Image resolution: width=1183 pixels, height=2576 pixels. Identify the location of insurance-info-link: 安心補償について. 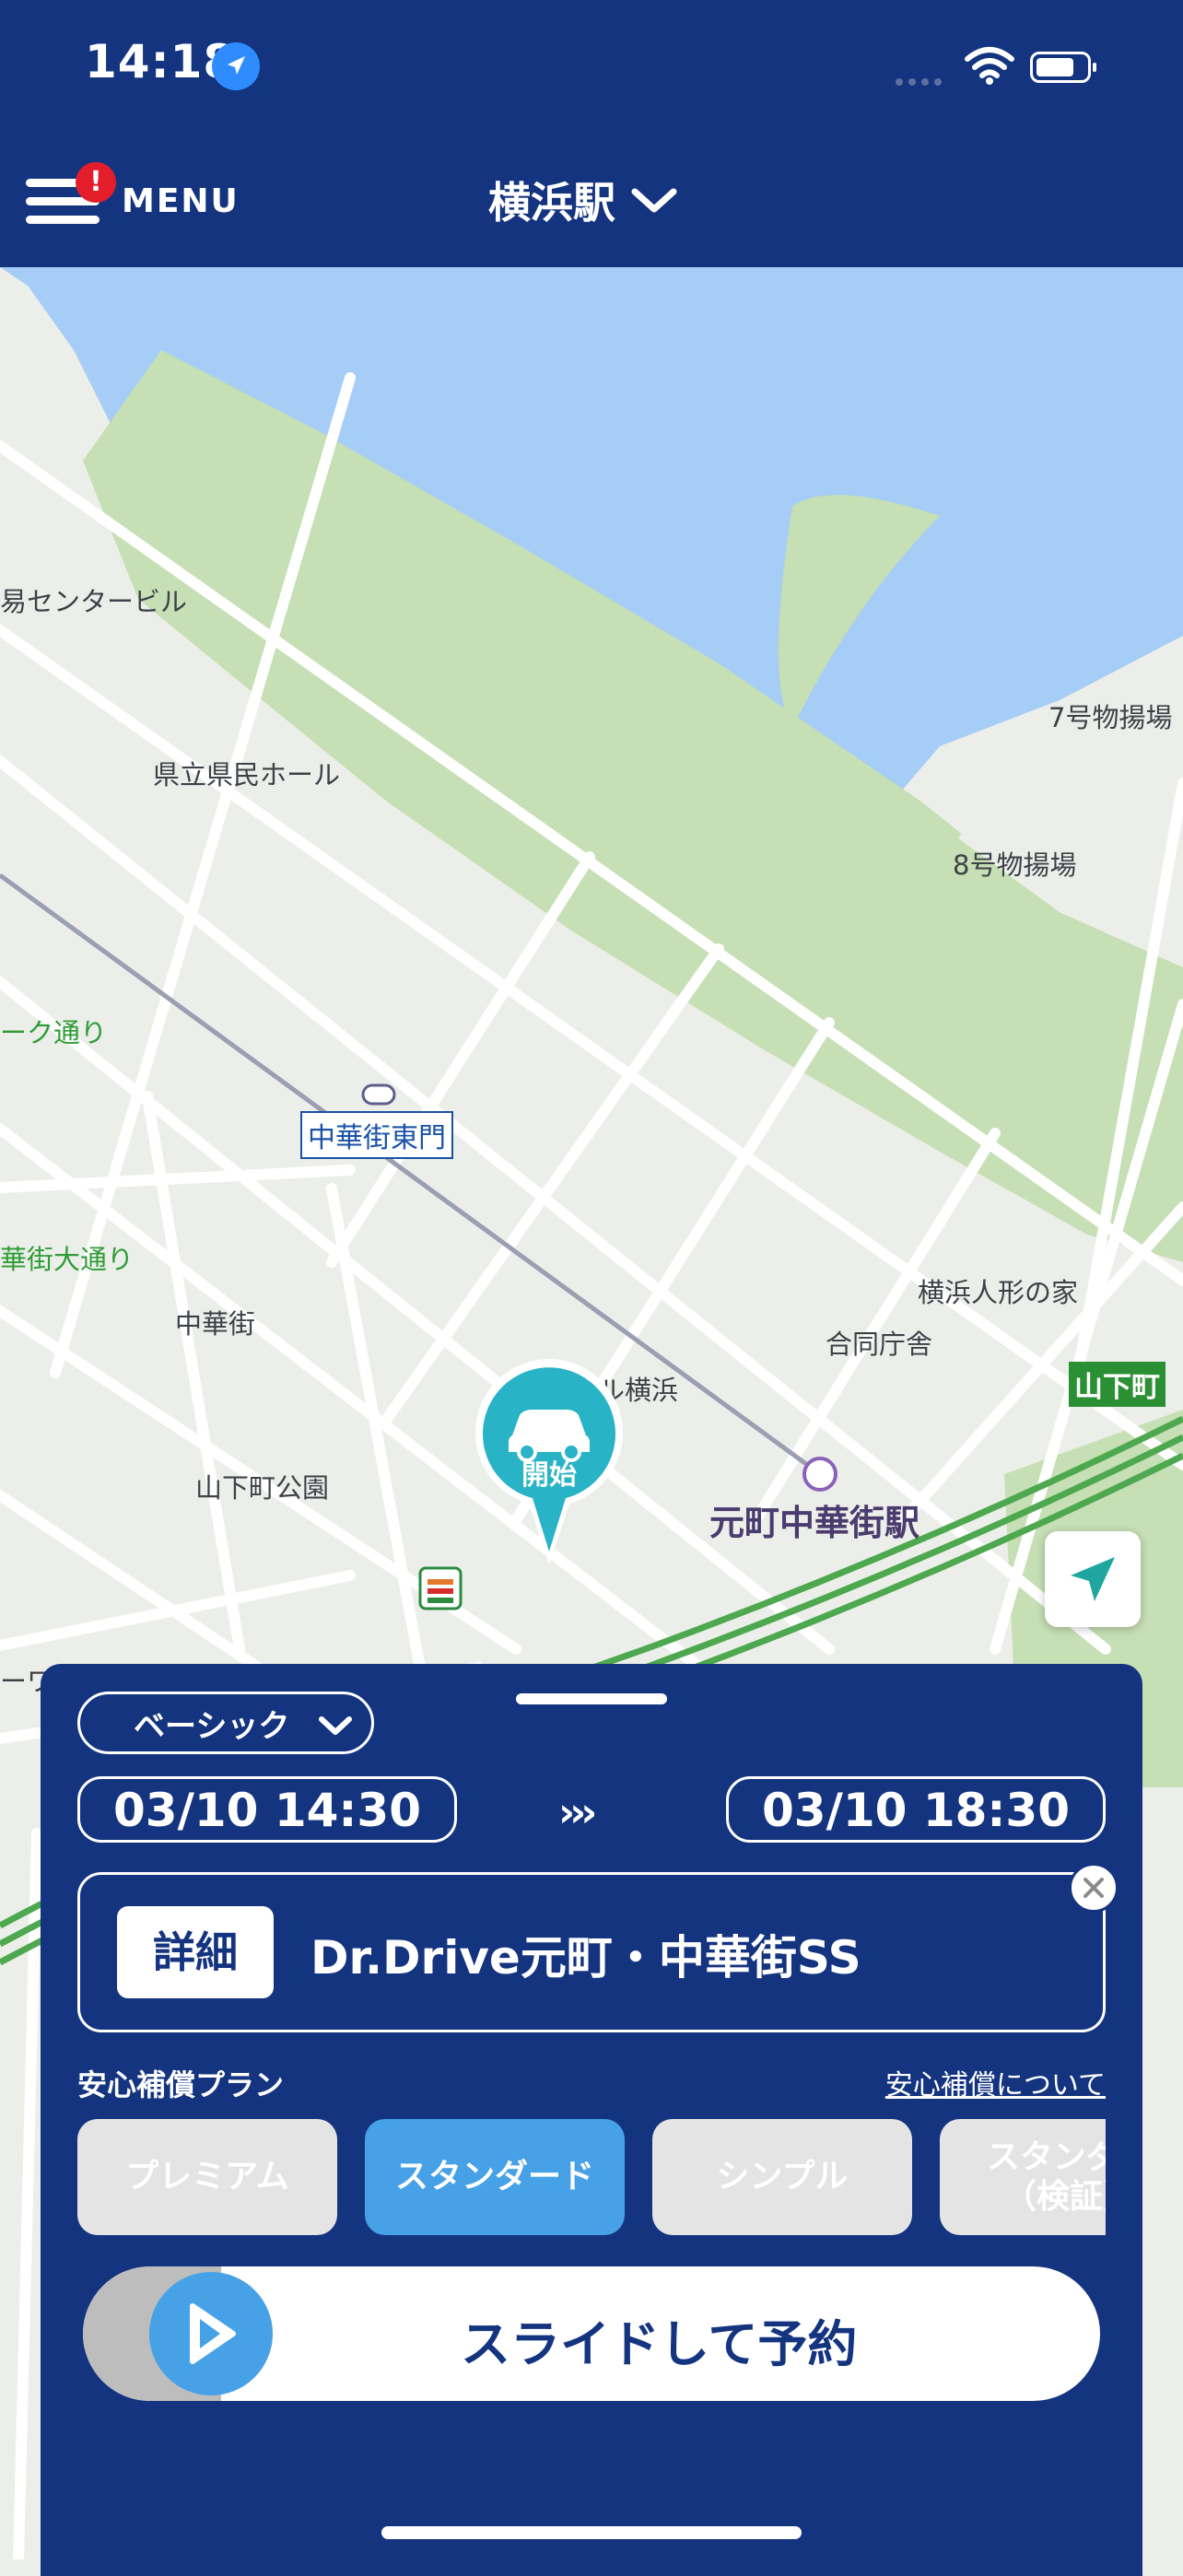
(996, 2082).